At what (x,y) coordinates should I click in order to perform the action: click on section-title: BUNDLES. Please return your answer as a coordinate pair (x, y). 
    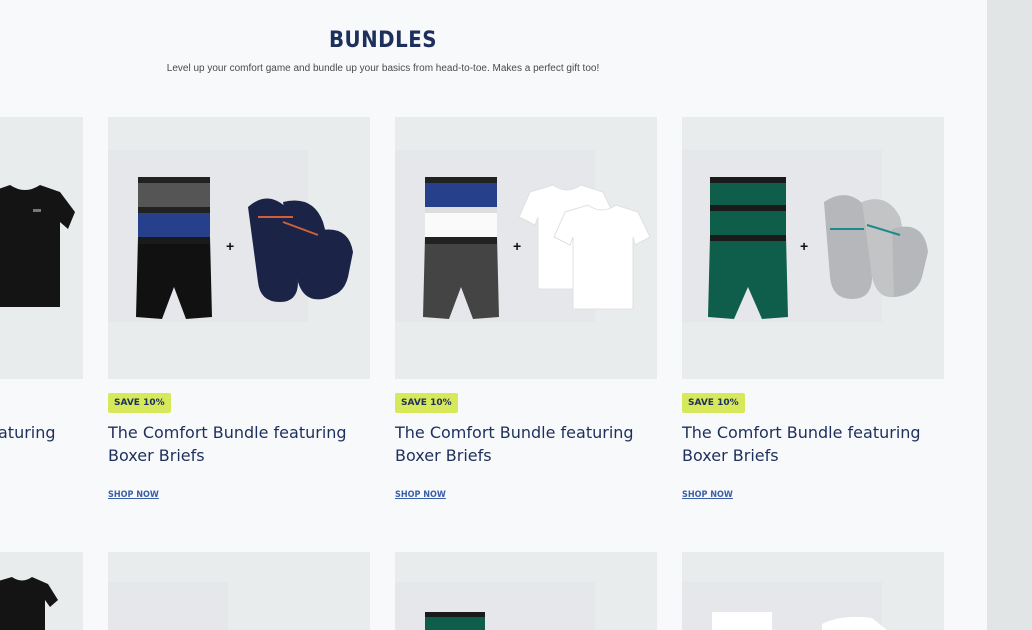
    Looking at the image, I should click on (383, 40).